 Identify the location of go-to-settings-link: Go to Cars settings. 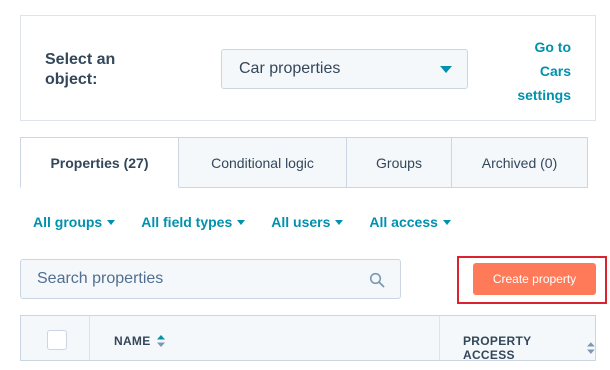
(536, 71).